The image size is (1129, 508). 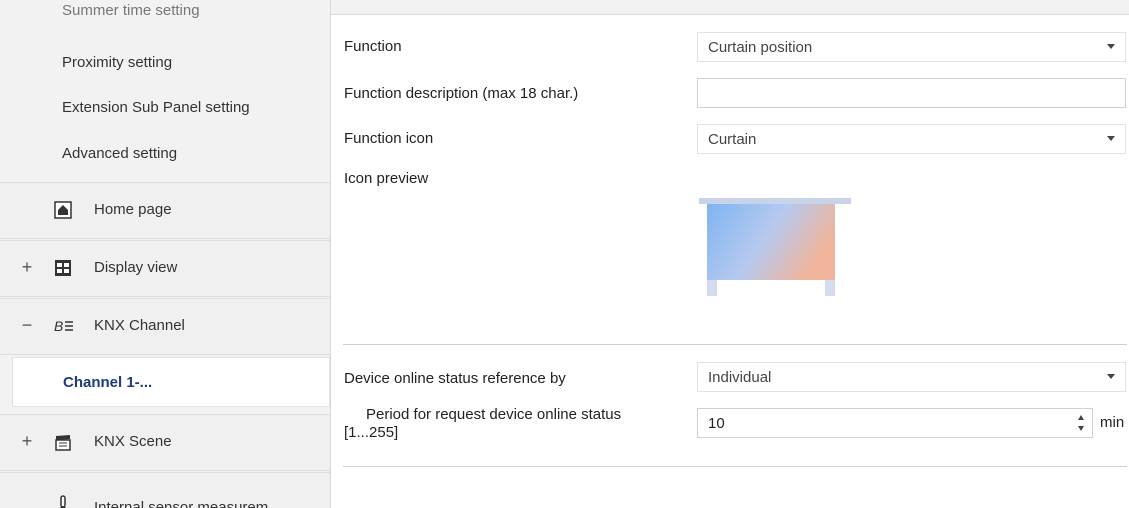 I want to click on sidebar-item-knx-channel: − B KNX Channel, so click(x=165, y=326).